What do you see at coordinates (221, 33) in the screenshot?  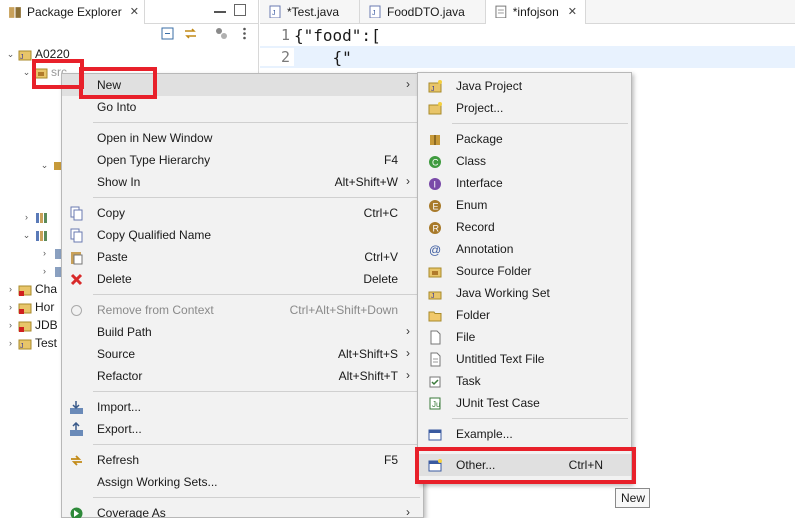 I see `filters-icon` at bounding box center [221, 33].